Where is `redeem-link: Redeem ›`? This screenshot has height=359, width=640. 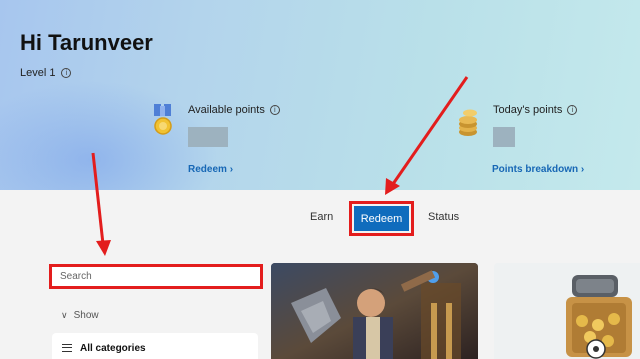
redeem-link: Redeem › is located at coordinates (210, 169).